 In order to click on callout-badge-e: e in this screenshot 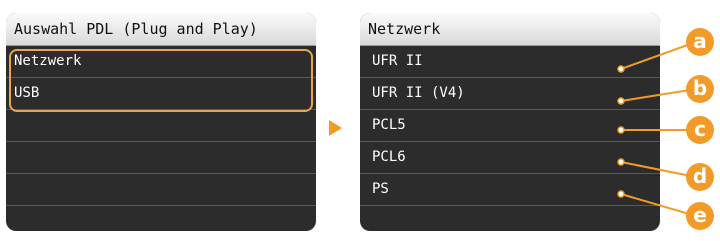, I will do `click(700, 216)`.